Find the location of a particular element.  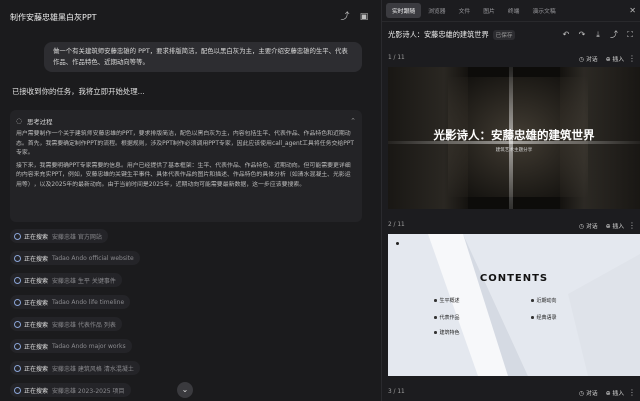

slide-title: 光影诗人：安藤忠雄的建筑世界 is located at coordinates (514, 135).